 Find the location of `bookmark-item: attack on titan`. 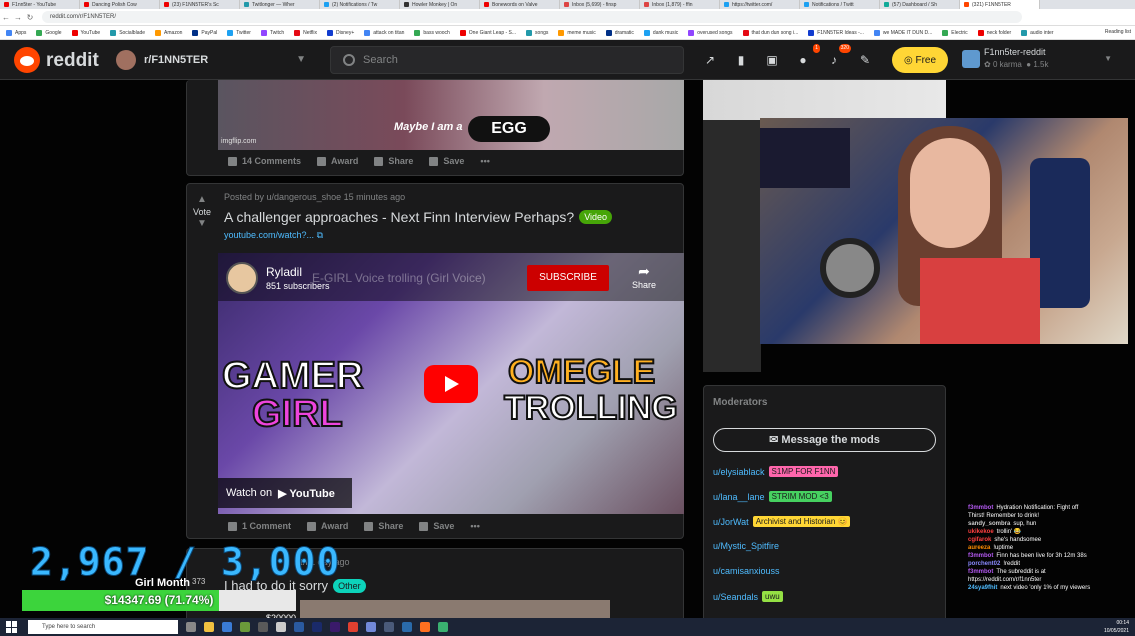

bookmark-item: attack on titan is located at coordinates (384, 32).